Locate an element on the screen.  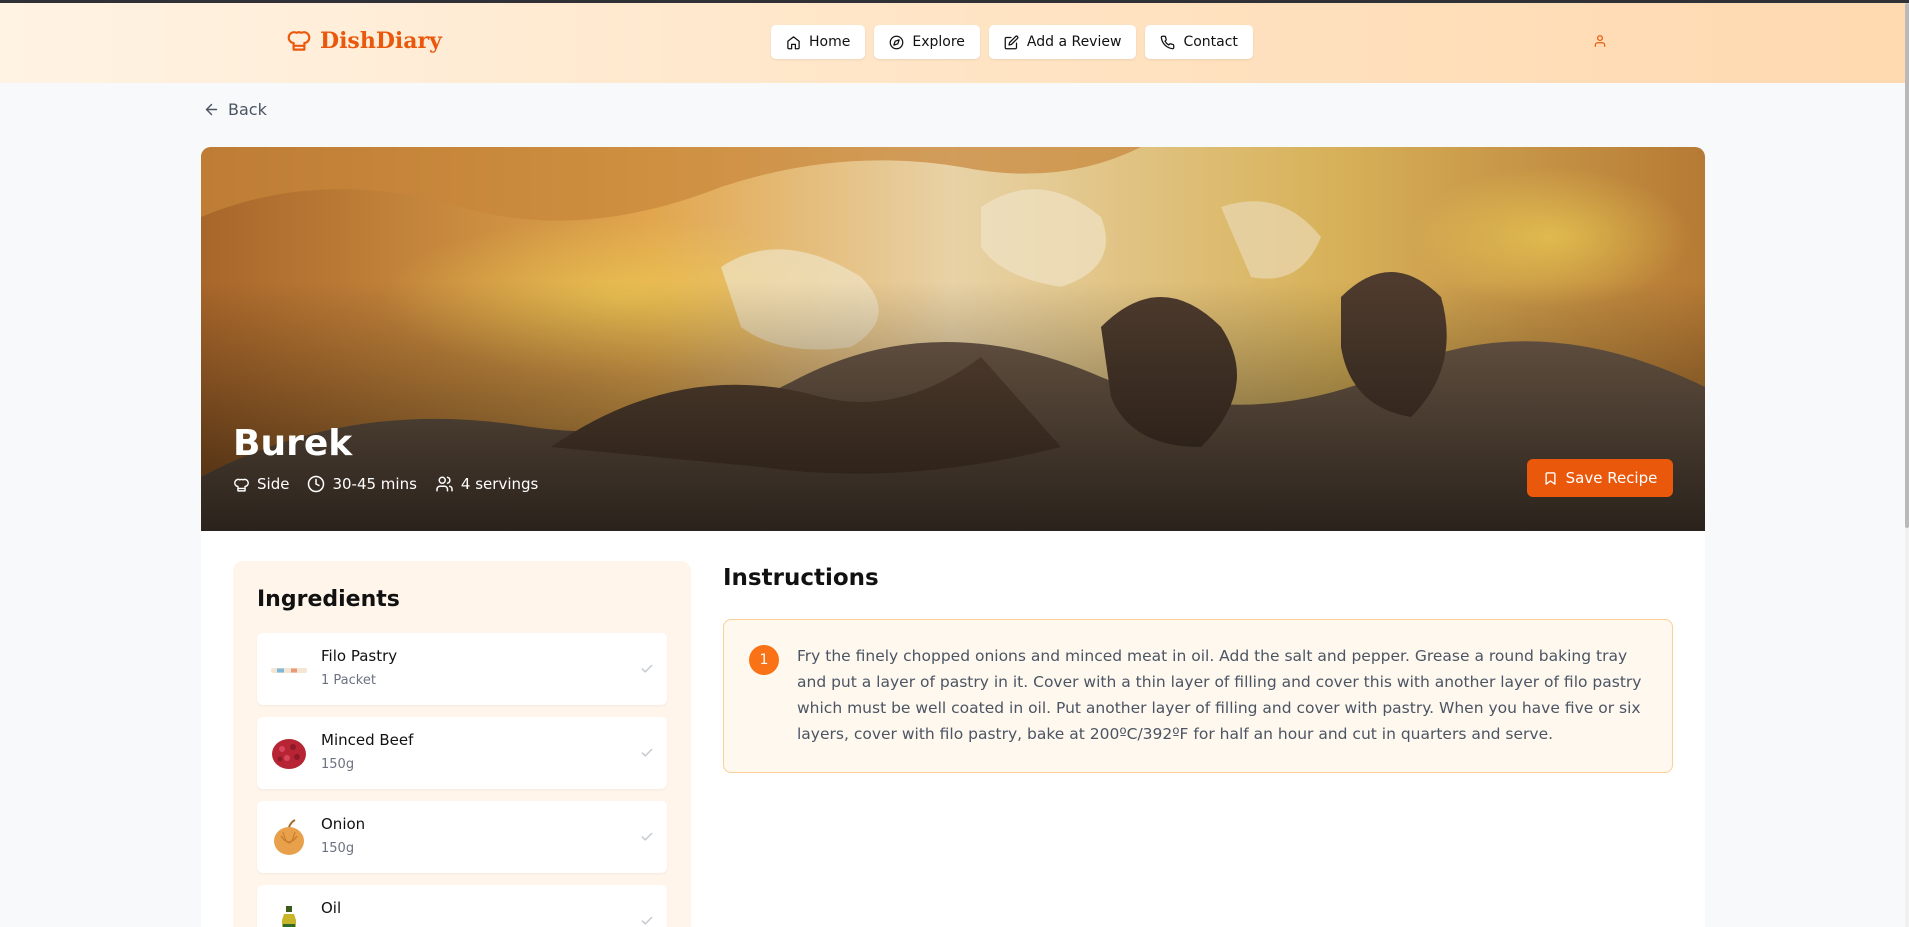
recipe-servings: 4 servings is located at coordinates (486, 484).